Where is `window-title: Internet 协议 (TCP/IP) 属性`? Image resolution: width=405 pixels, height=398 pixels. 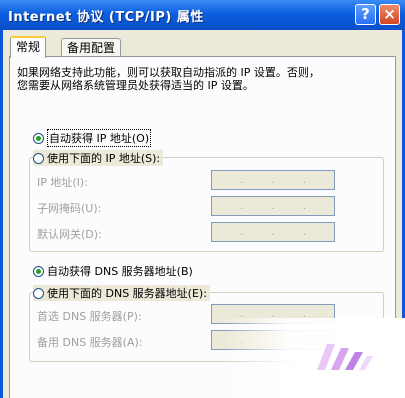
window-title: Internet 协议 (TCP/IP) 属性 is located at coordinates (106, 17).